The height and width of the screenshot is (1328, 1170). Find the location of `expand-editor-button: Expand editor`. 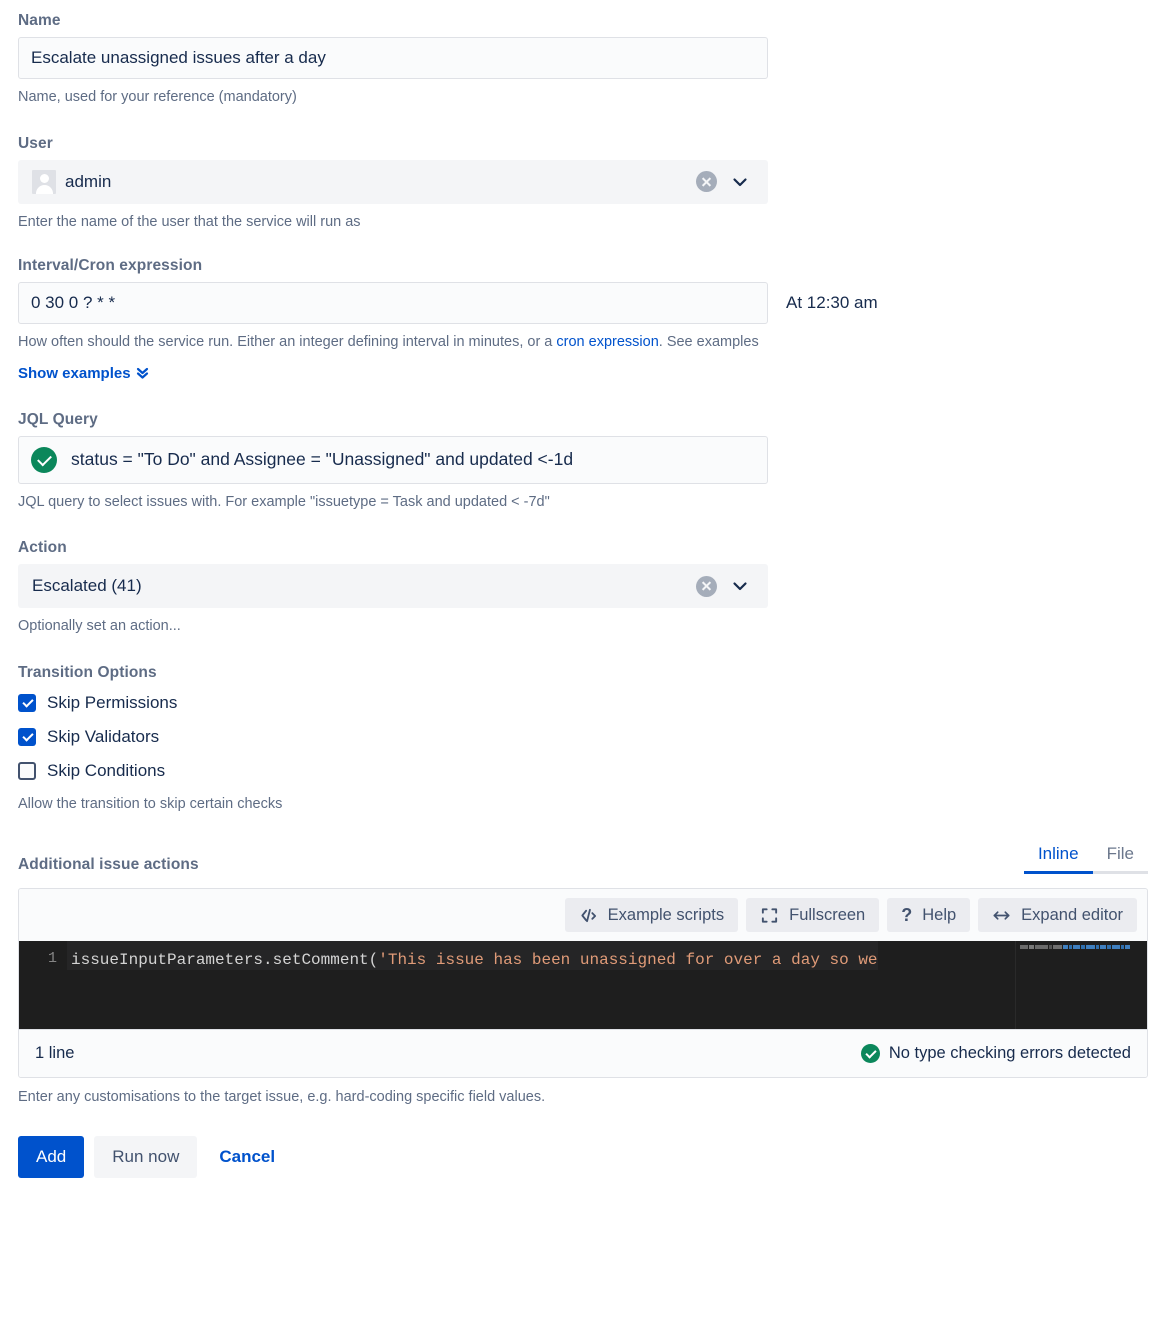

expand-editor-button: Expand editor is located at coordinates (1057, 915).